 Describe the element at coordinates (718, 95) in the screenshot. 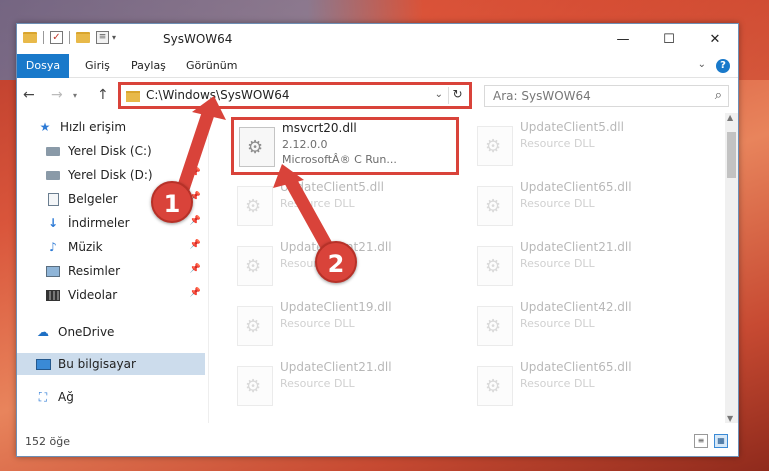

I see `search-icon: ⌕` at that location.